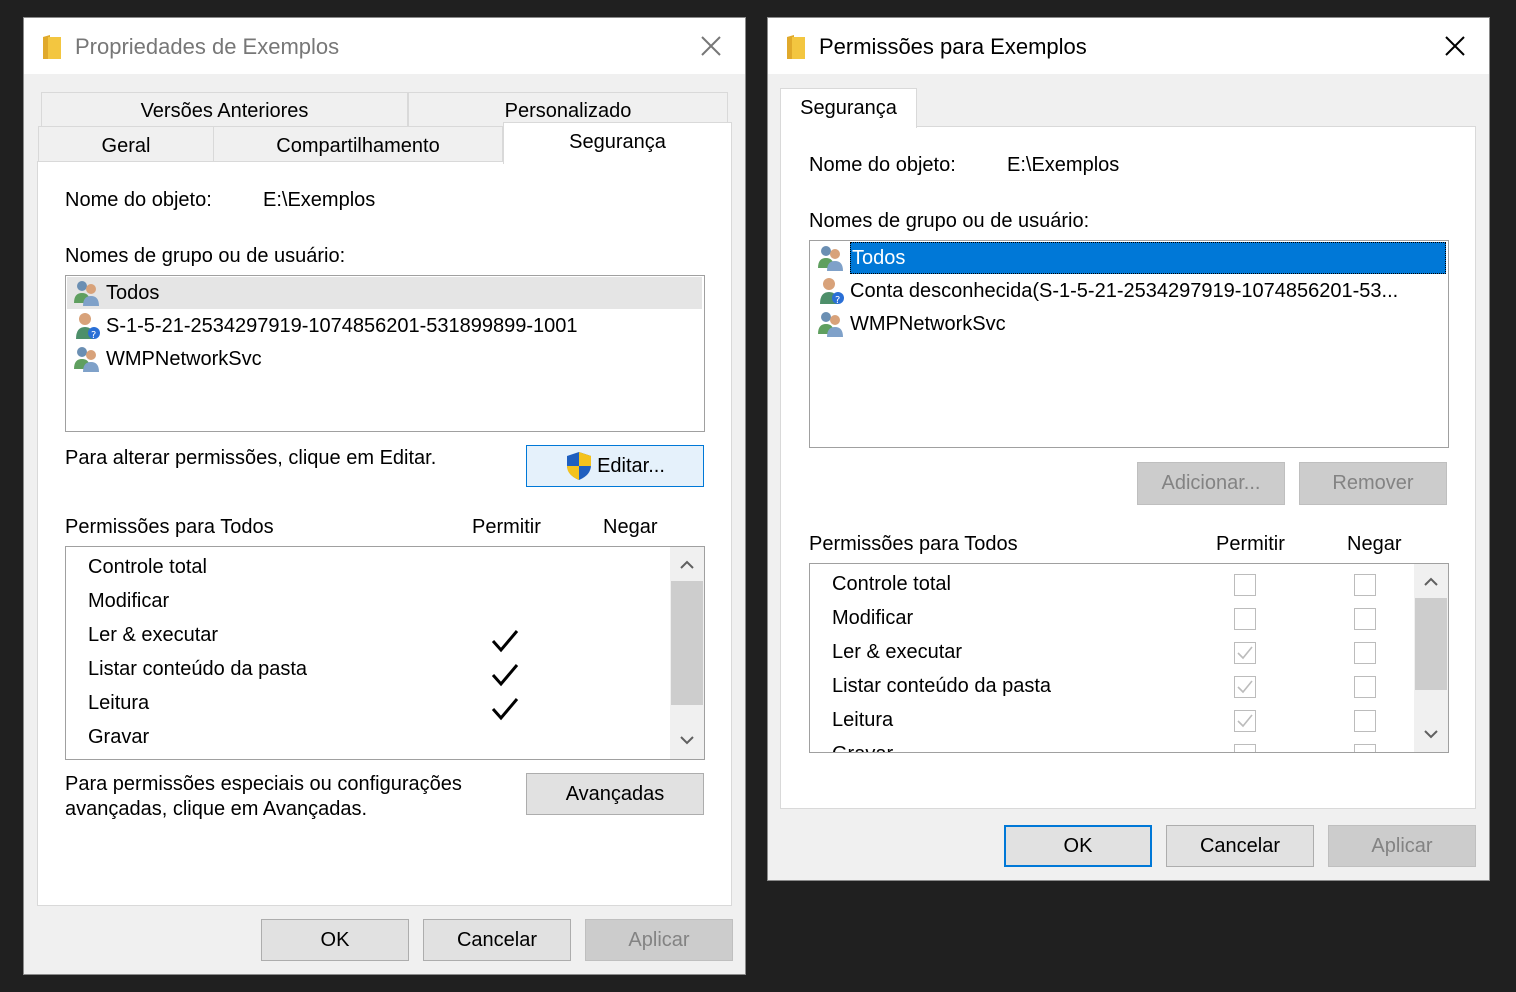  I want to click on remove-button: Remover, so click(1373, 483).